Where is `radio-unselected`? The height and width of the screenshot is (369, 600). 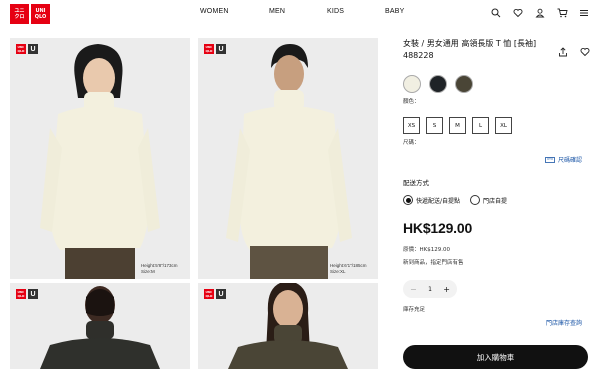
radio-unselected is located at coordinates (475, 200).